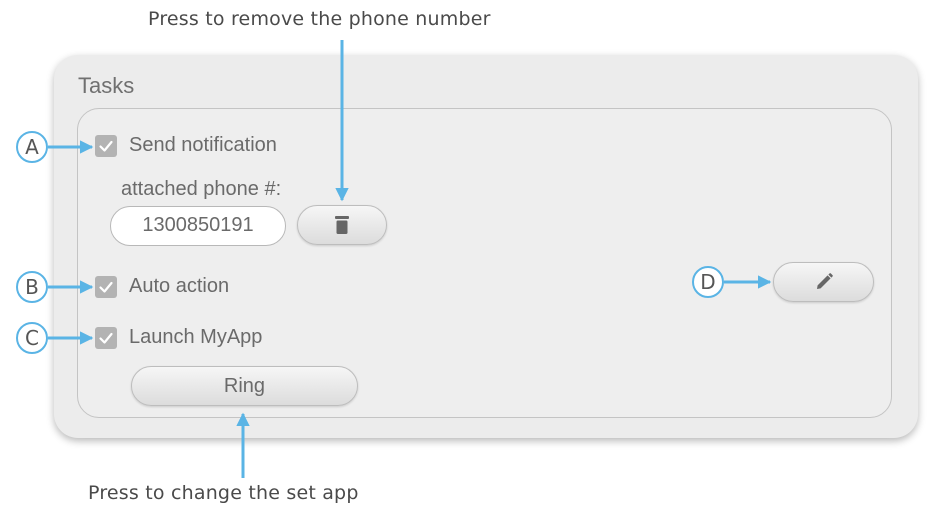 Image resolution: width=935 pixels, height=508 pixels. What do you see at coordinates (203, 145) in the screenshot?
I see `send-notification-label: Send notification` at bounding box center [203, 145].